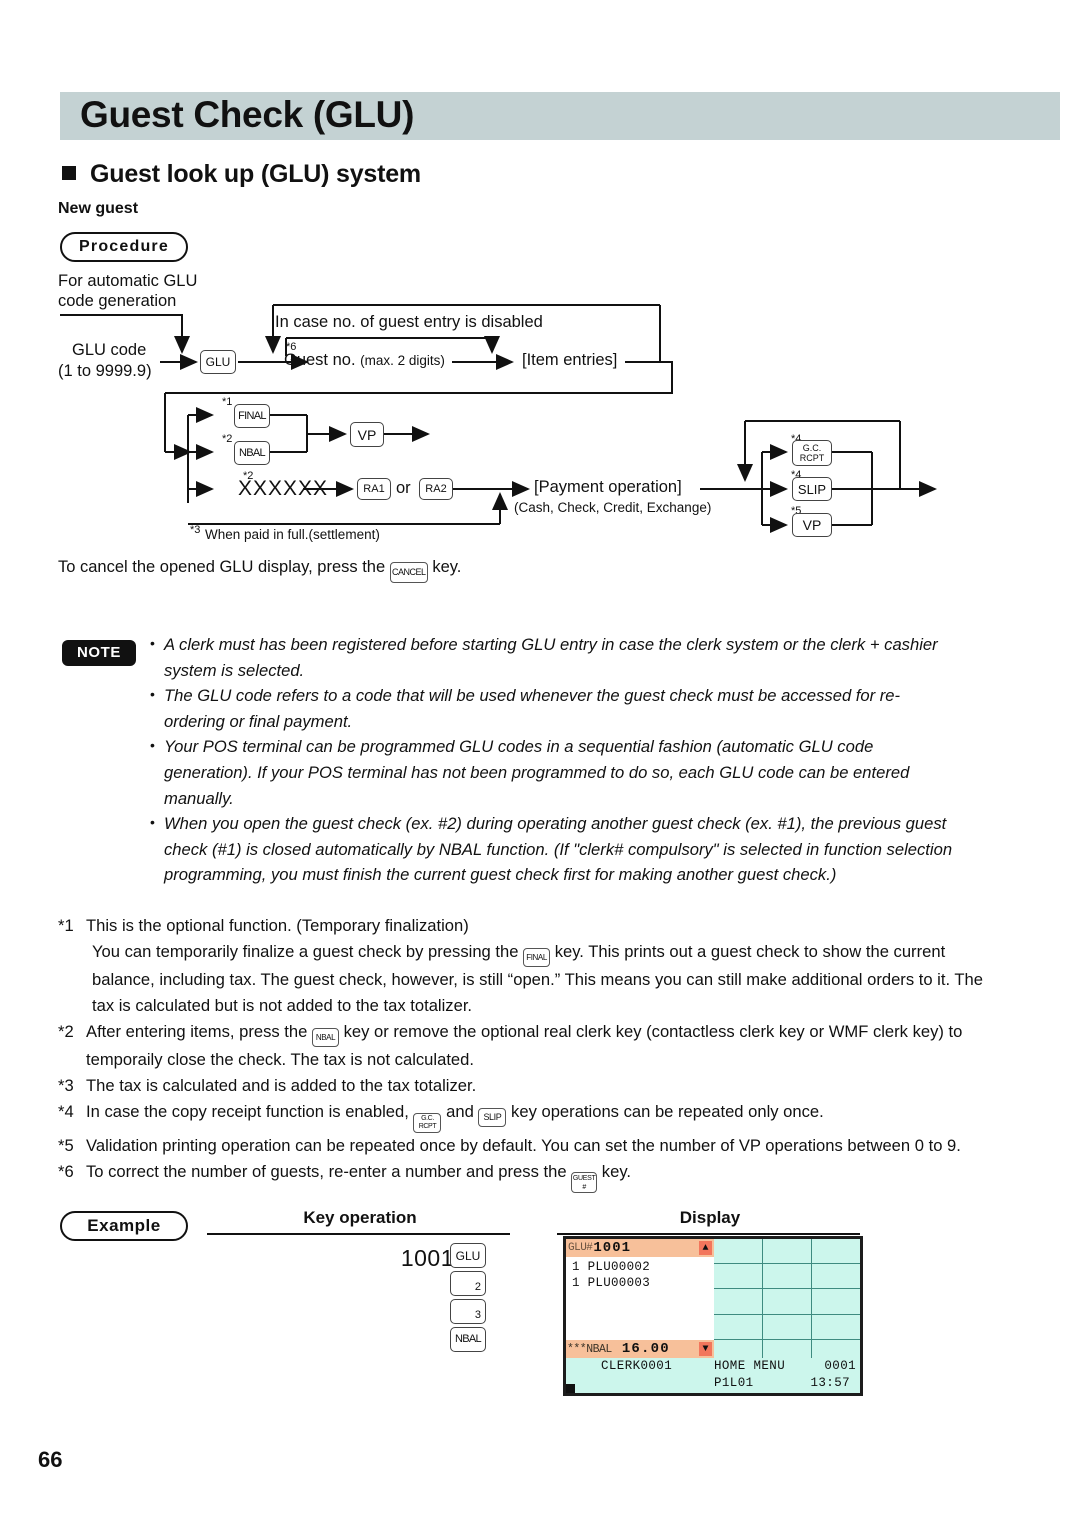 Image resolution: width=1080 pixels, height=1526 pixels. What do you see at coordinates (468, 1311) in the screenshot?
I see `example-key-3: 3` at bounding box center [468, 1311].